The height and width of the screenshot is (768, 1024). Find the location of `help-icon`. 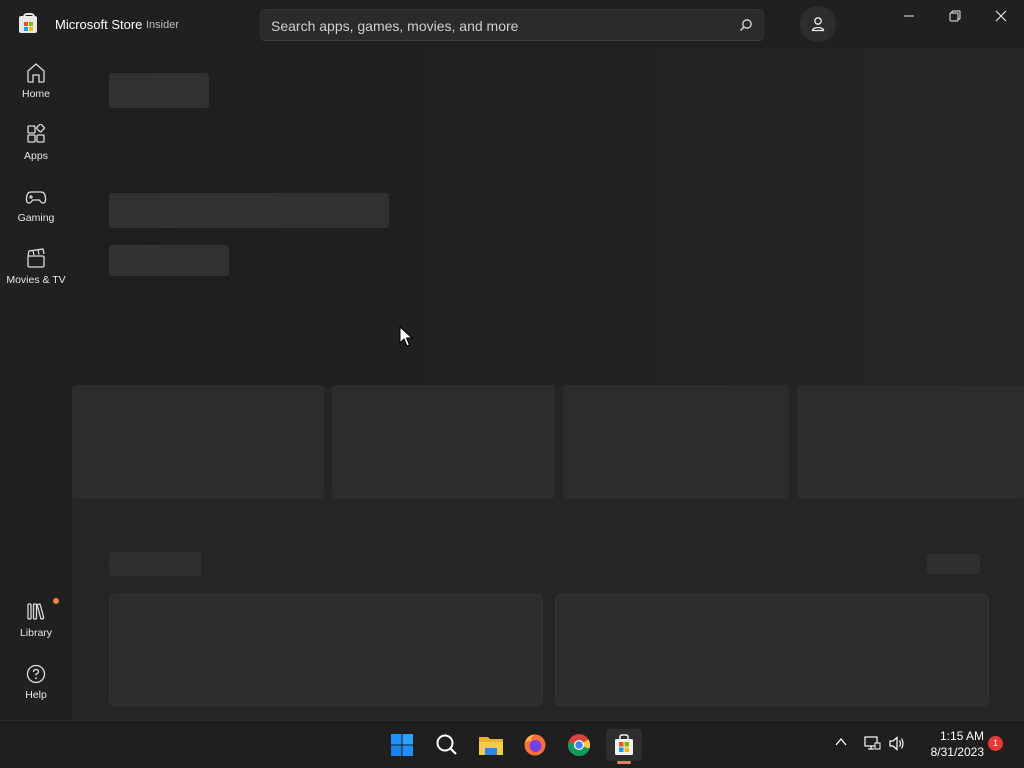

help-icon is located at coordinates (36, 674).